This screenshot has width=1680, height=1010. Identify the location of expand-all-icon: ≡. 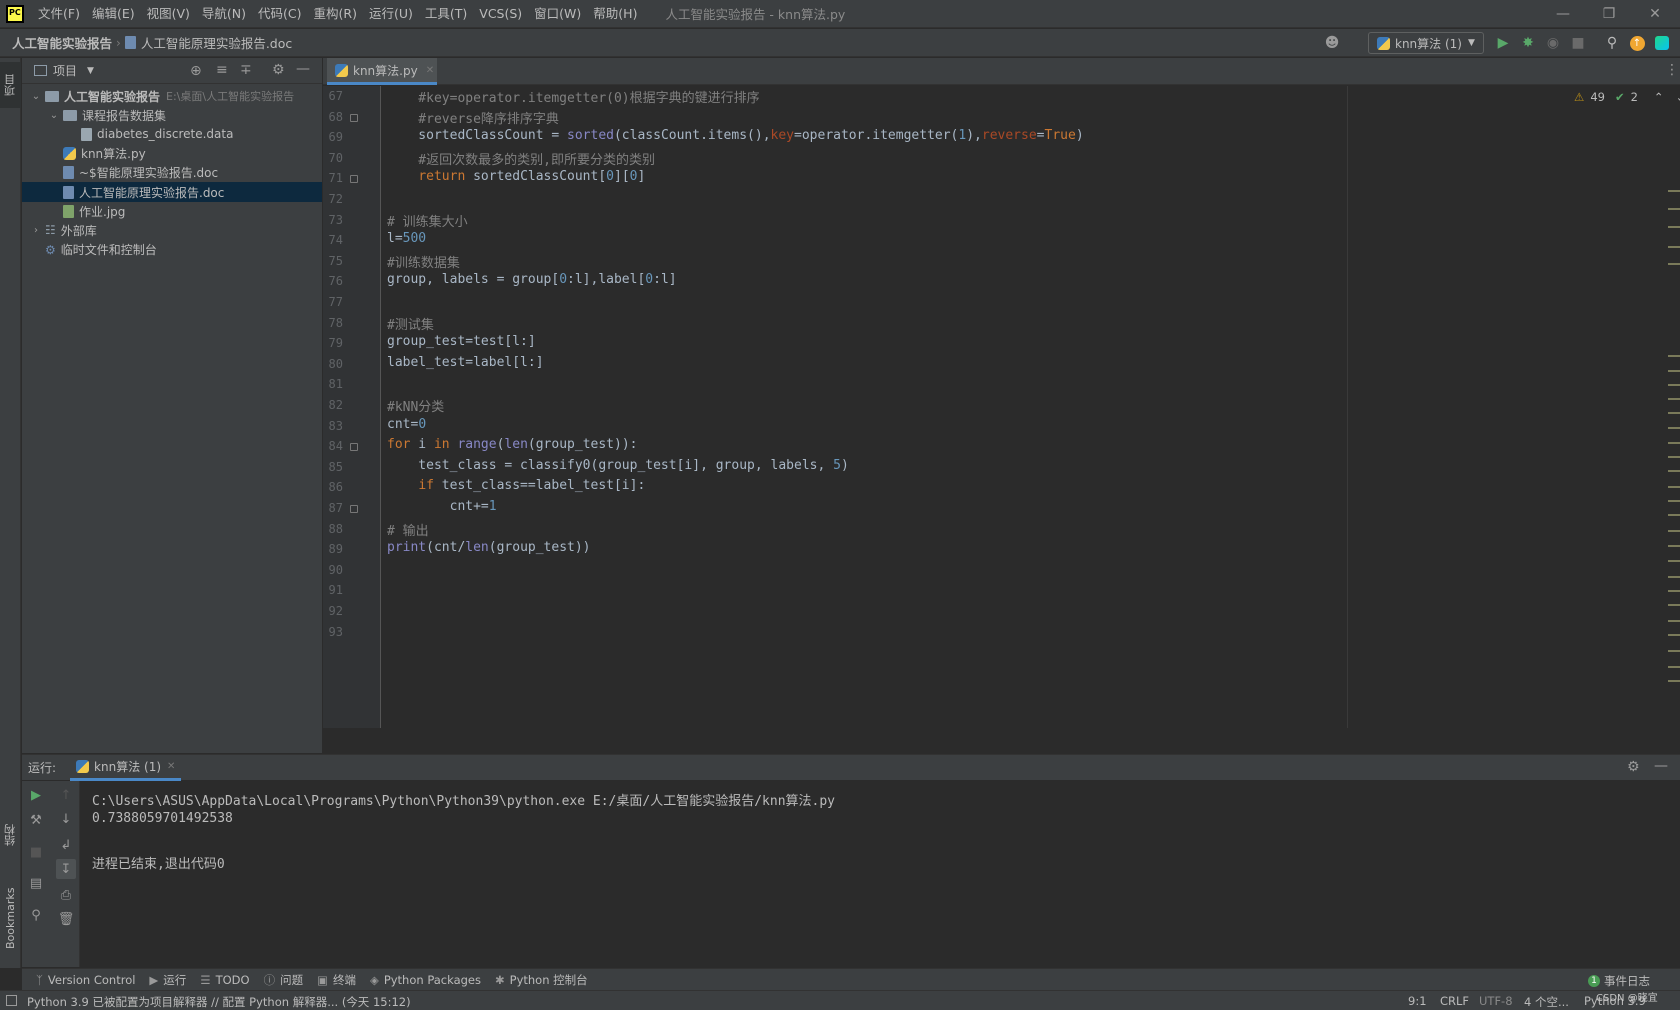
(222, 70).